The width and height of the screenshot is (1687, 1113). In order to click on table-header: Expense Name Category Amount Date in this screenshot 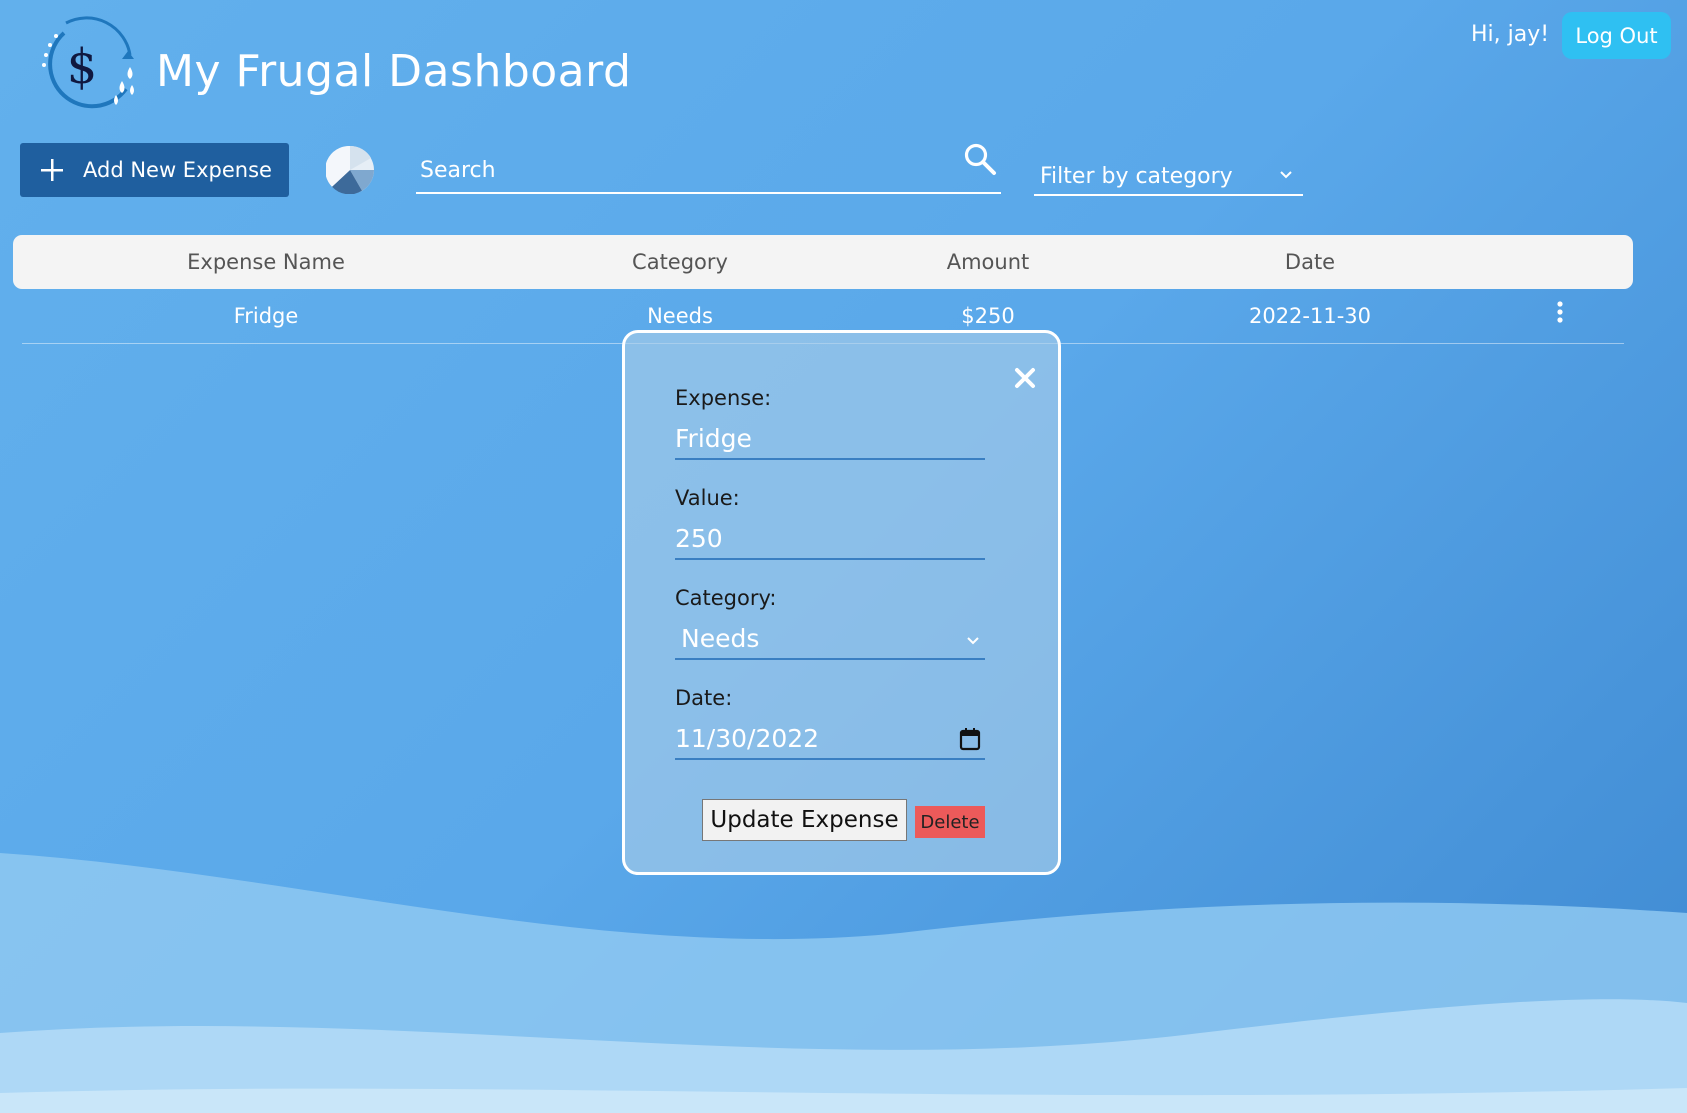, I will do `click(823, 262)`.